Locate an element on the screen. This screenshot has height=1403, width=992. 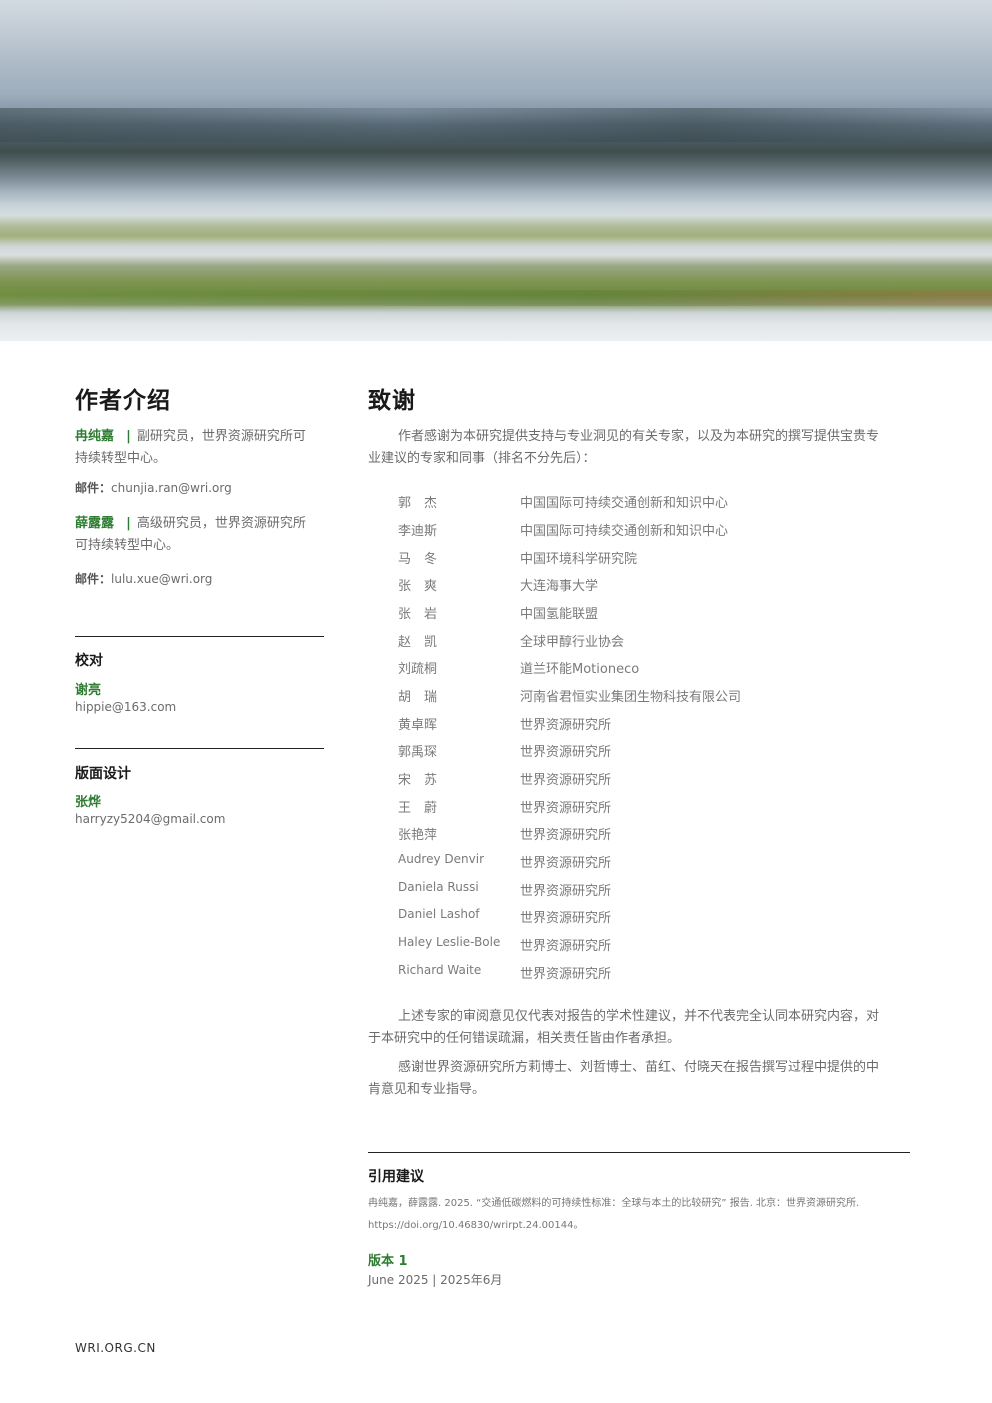
expert-name: 郭禹琛 is located at coordinates (418, 752).